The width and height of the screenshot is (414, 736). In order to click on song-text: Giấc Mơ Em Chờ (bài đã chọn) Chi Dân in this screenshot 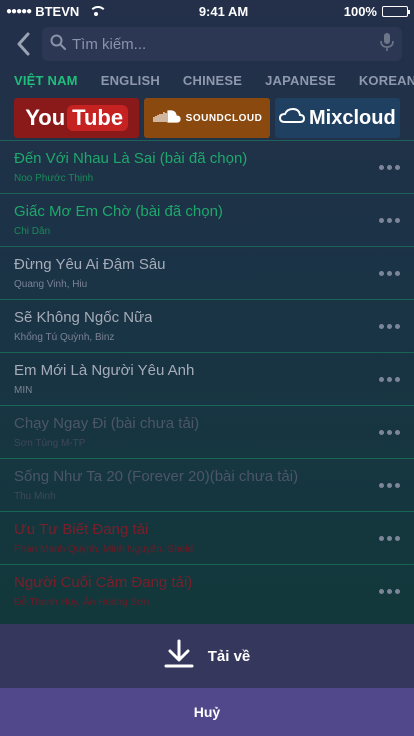, I will do `click(118, 220)`.